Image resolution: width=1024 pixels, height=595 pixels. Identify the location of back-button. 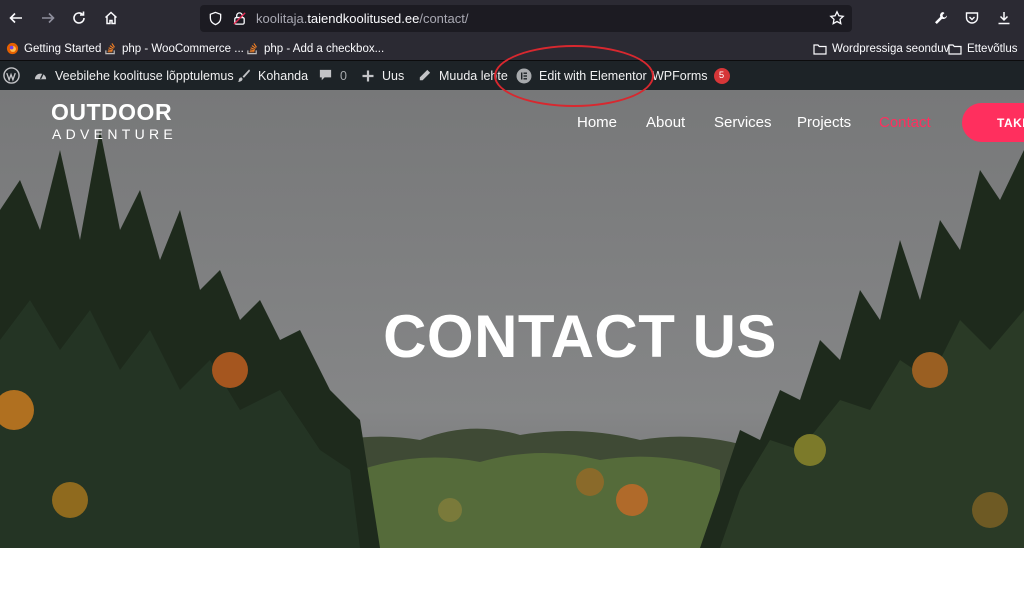
(16, 18).